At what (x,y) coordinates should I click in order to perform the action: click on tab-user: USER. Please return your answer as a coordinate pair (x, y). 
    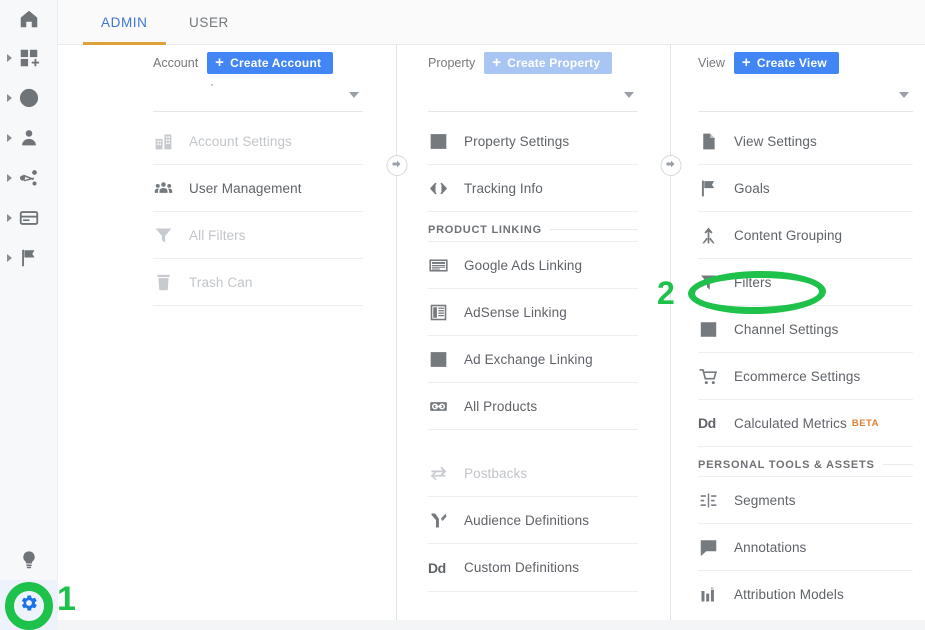
    Looking at the image, I should click on (209, 22).